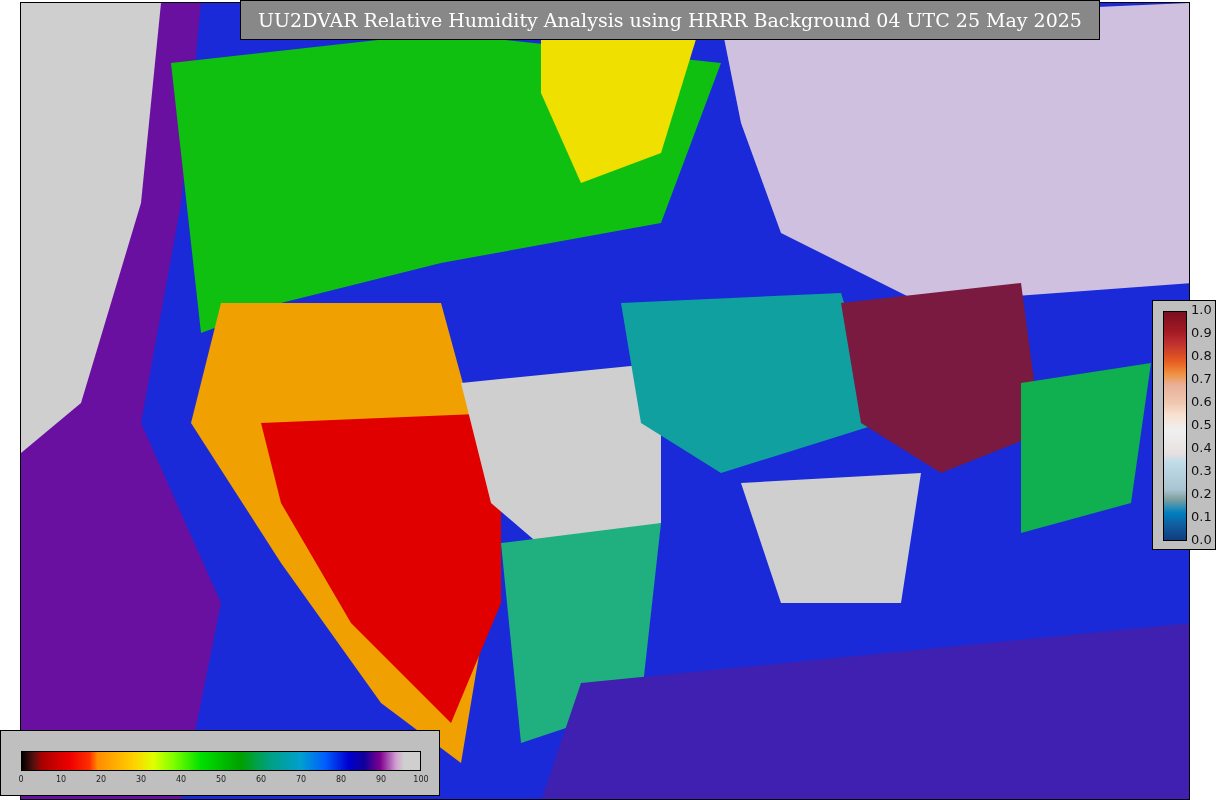 The height and width of the screenshot is (800, 1216). I want to click on scale-label: 50, so click(221, 779).